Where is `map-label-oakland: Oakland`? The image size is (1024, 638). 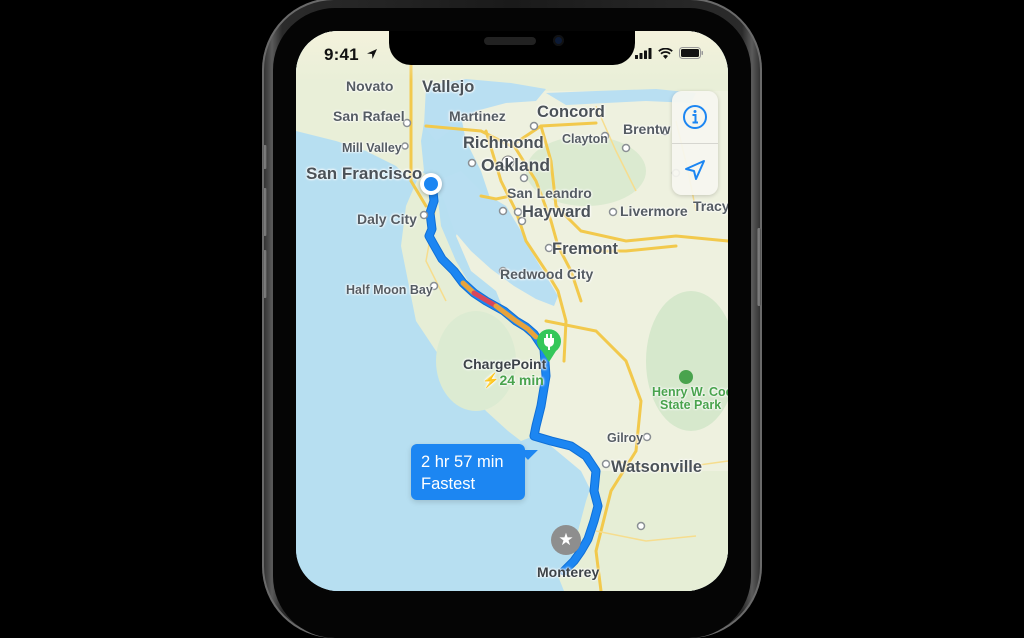 map-label-oakland: Oakland is located at coordinates (516, 165).